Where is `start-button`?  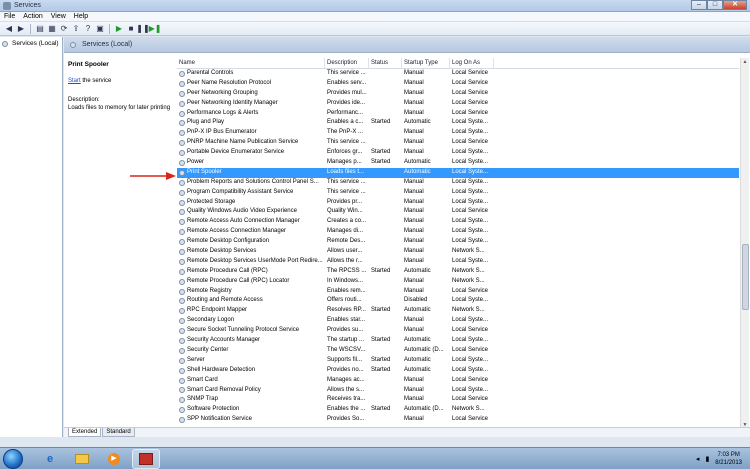 start-button is located at coordinates (13, 459).